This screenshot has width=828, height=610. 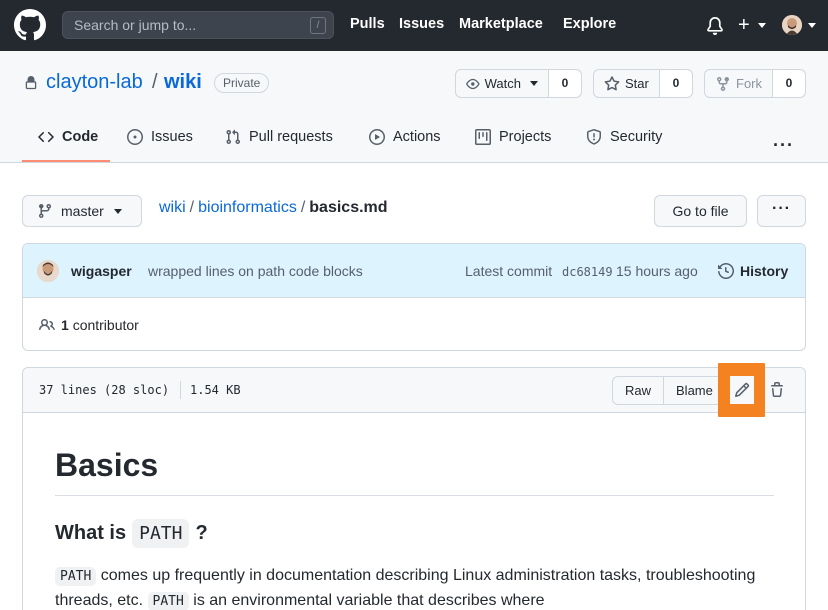 I want to click on blame-button: Blame, so click(x=694, y=390).